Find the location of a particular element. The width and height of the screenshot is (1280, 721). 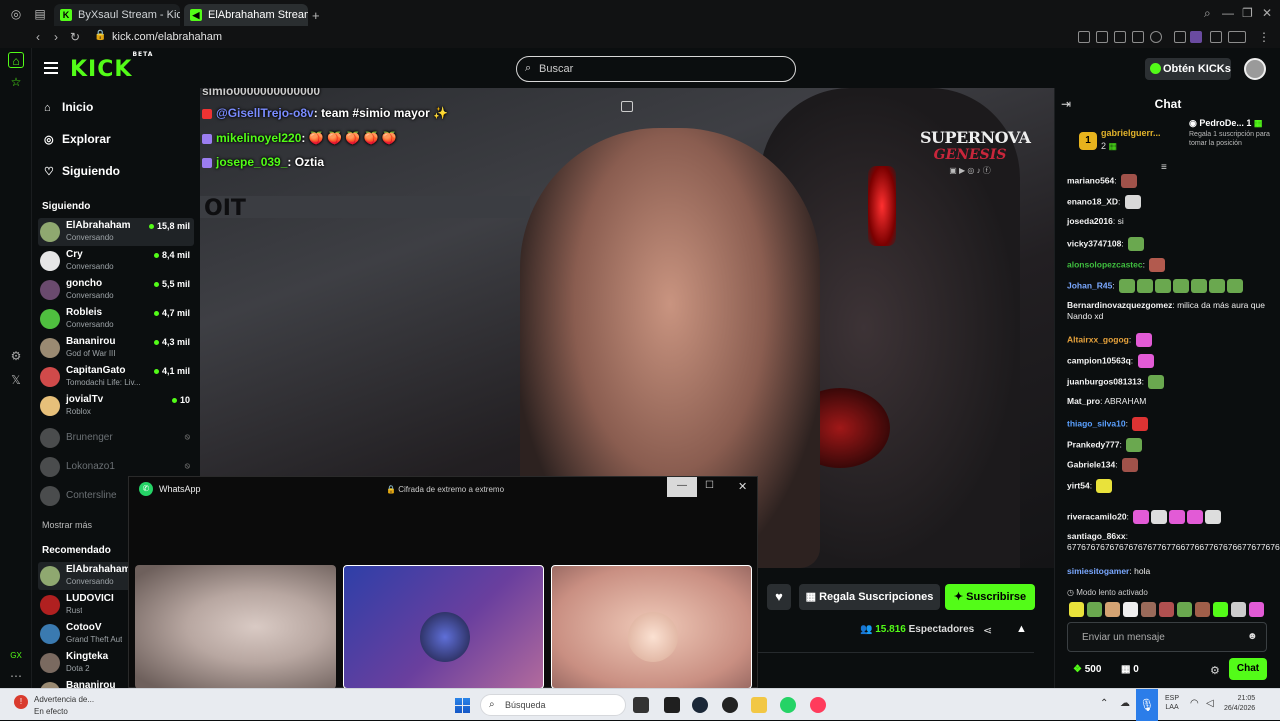

minimize-button: — is located at coordinates (682, 487).